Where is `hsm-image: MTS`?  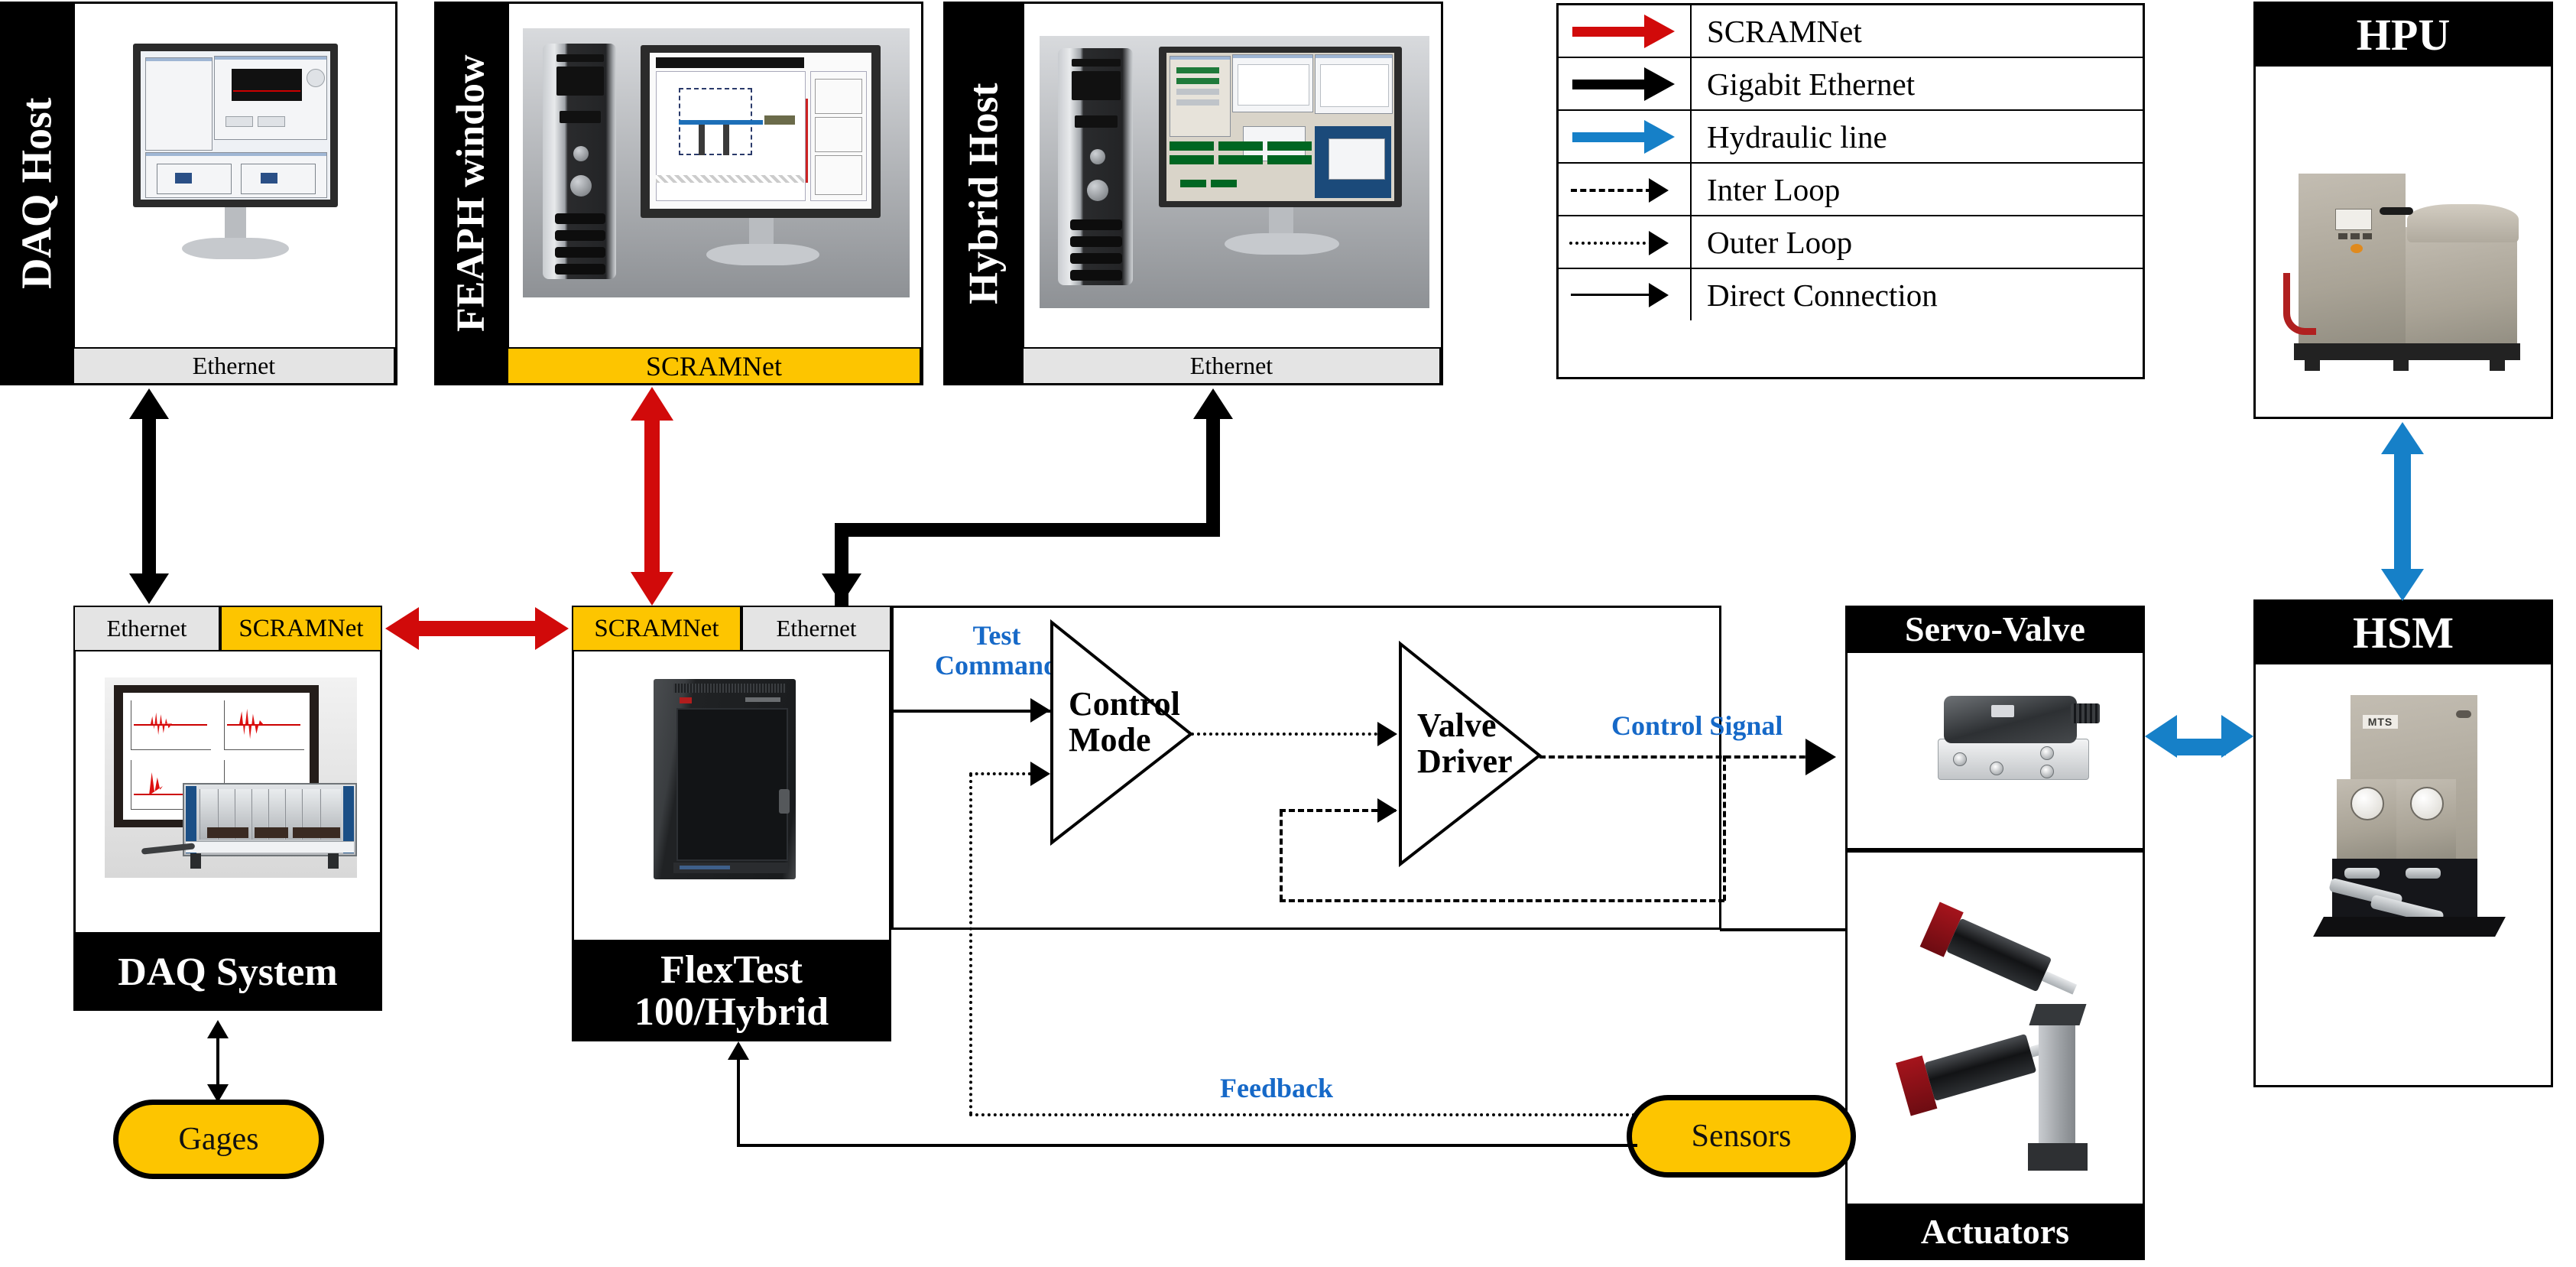
hsm-image: MTS is located at coordinates (2403, 874).